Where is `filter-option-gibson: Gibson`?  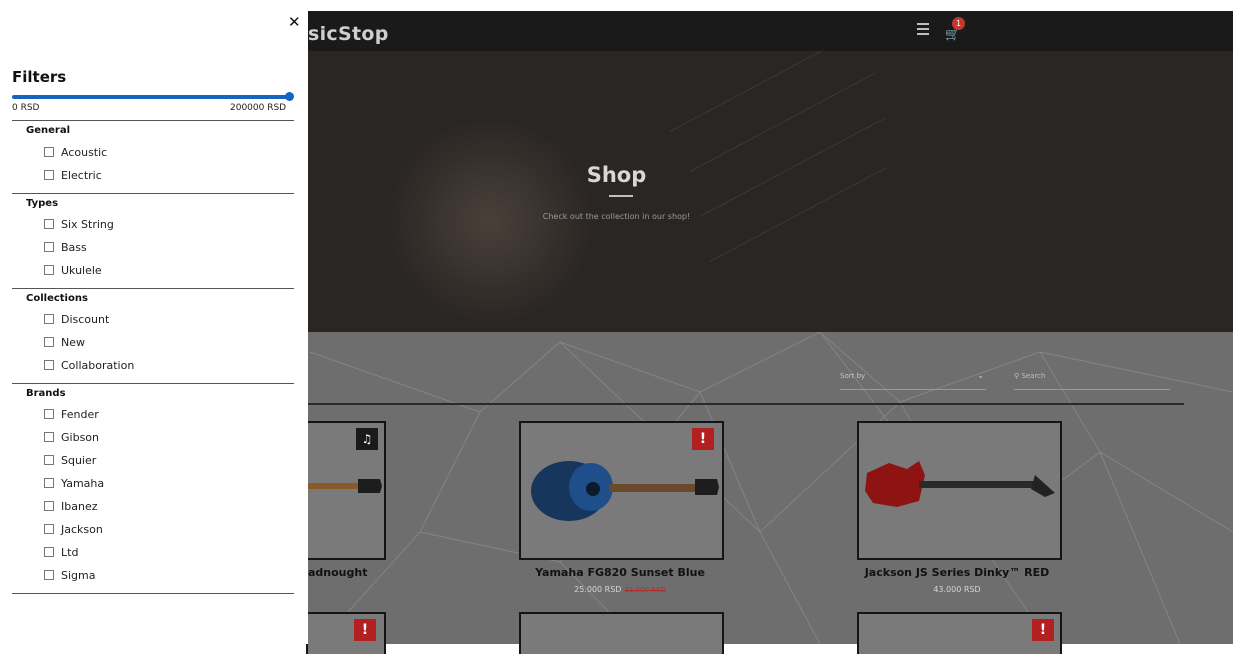 filter-option-gibson: Gibson is located at coordinates (71, 438).